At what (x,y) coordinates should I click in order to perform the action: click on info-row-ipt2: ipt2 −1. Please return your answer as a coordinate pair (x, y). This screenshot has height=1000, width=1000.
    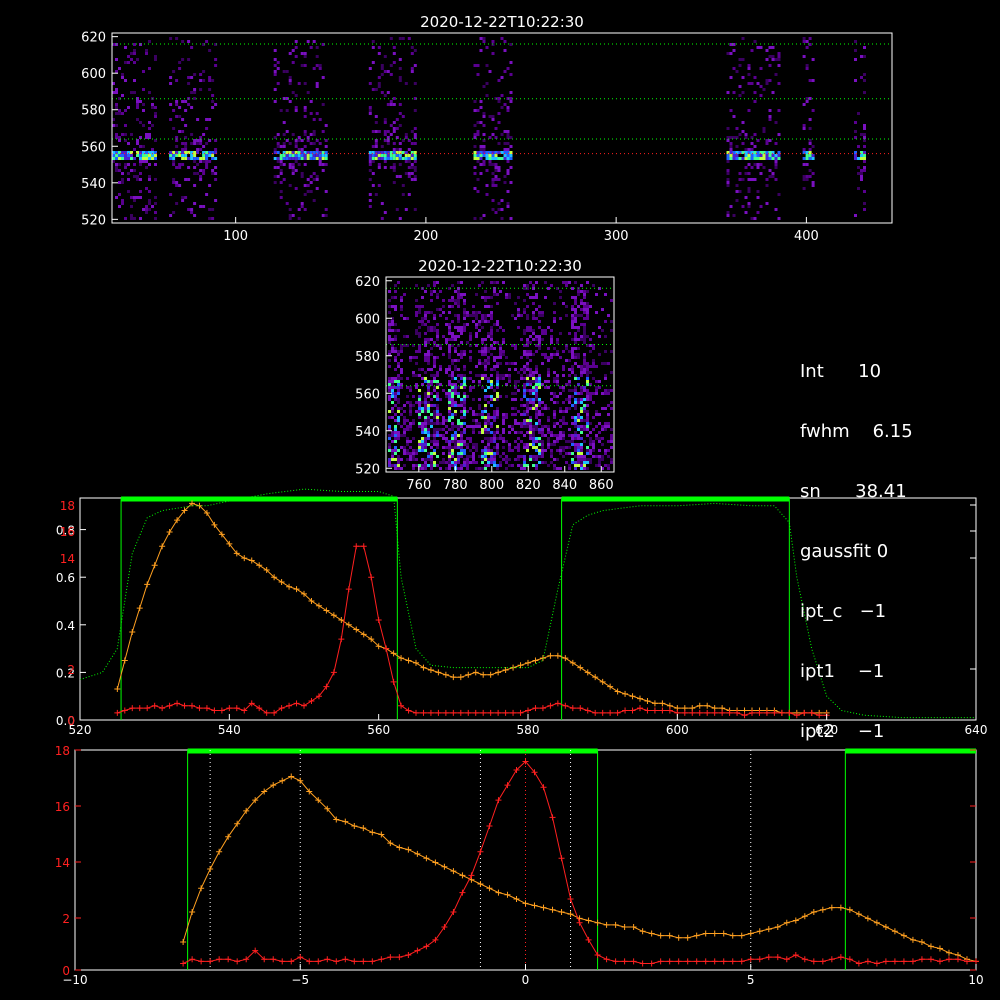
    Looking at the image, I should click on (842, 731).